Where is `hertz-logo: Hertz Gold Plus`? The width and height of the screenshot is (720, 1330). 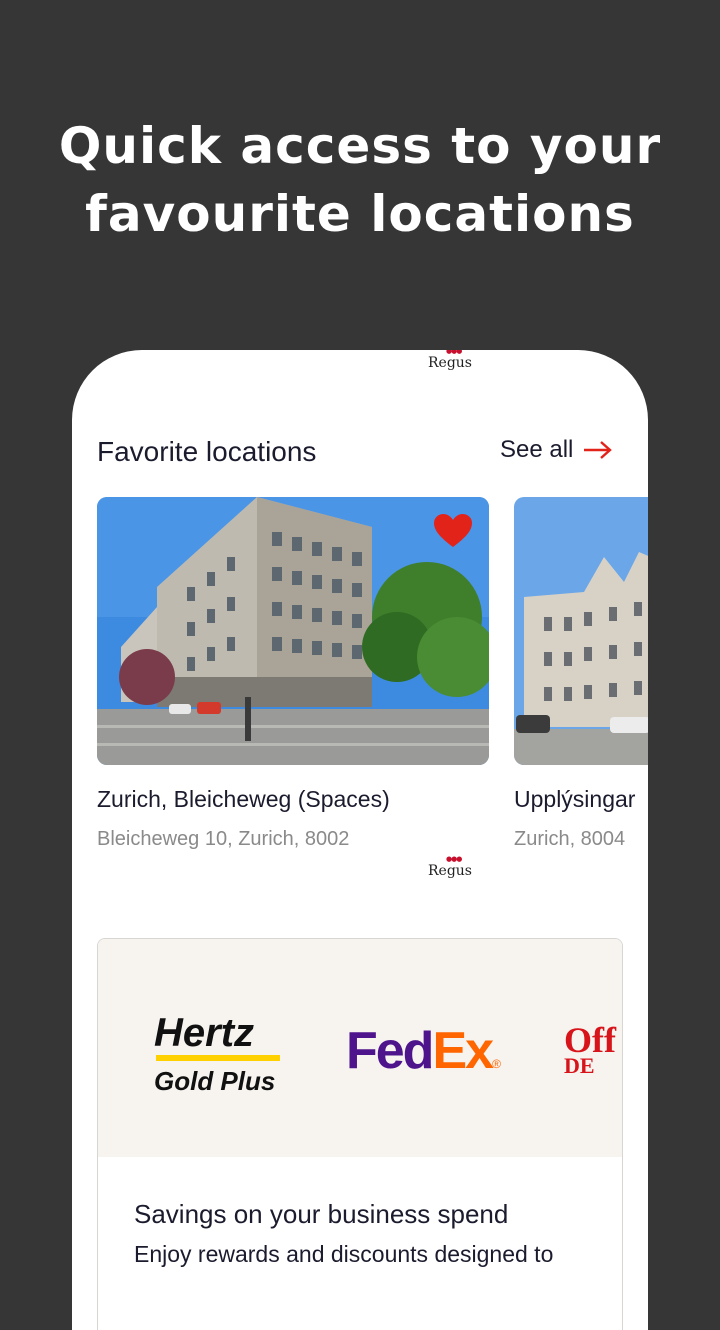 hertz-logo: Hertz Gold Plus is located at coordinates (219, 1054).